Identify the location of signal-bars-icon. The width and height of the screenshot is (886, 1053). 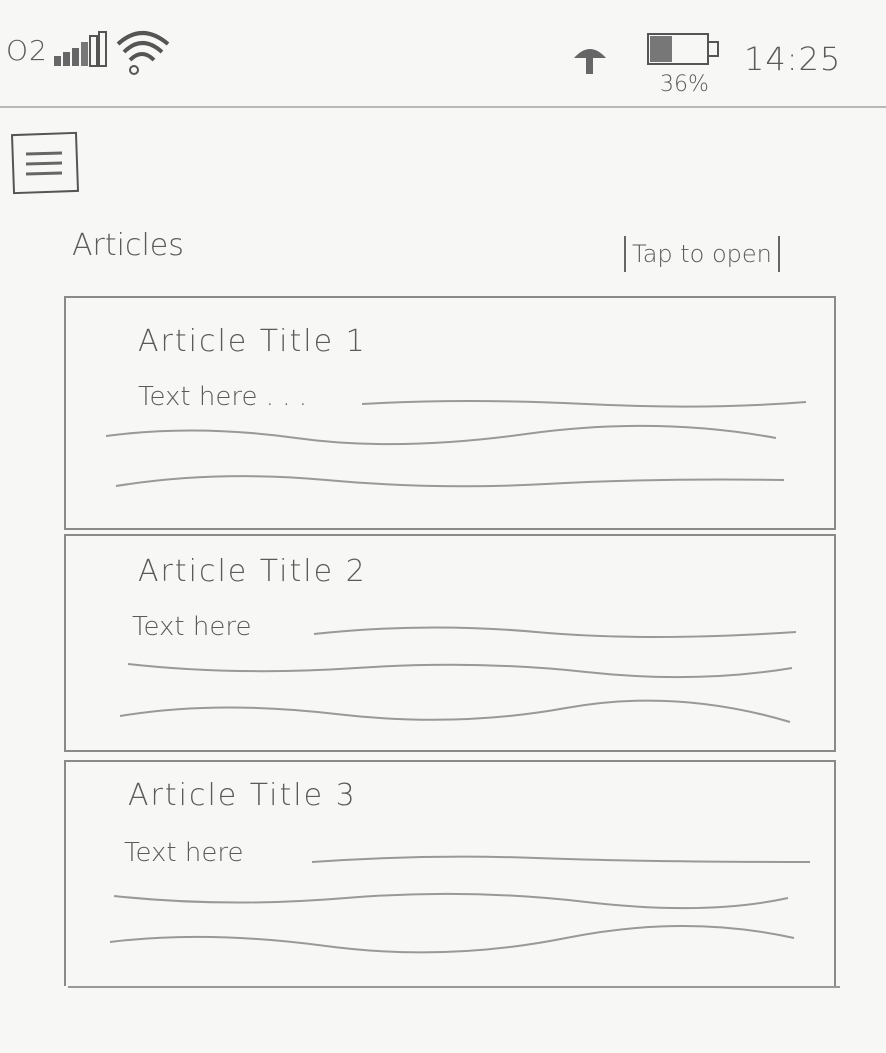
(80, 49).